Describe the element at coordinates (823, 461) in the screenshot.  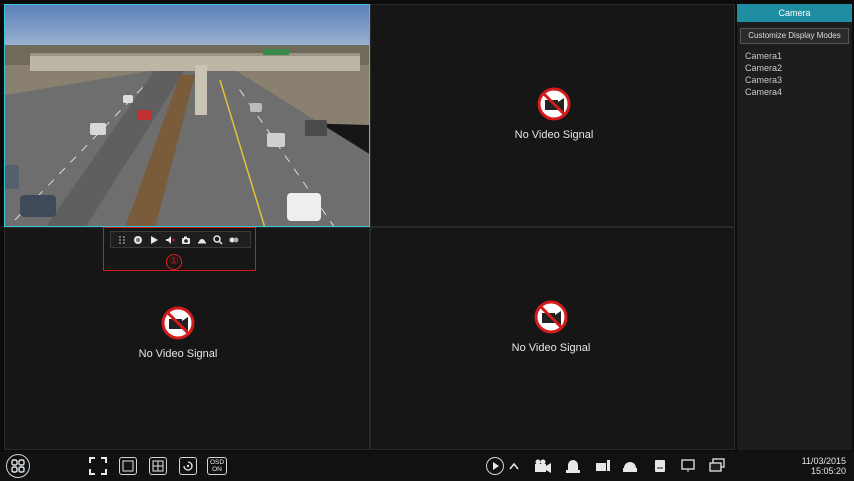
I see `clock-date: 11/03/2015` at that location.